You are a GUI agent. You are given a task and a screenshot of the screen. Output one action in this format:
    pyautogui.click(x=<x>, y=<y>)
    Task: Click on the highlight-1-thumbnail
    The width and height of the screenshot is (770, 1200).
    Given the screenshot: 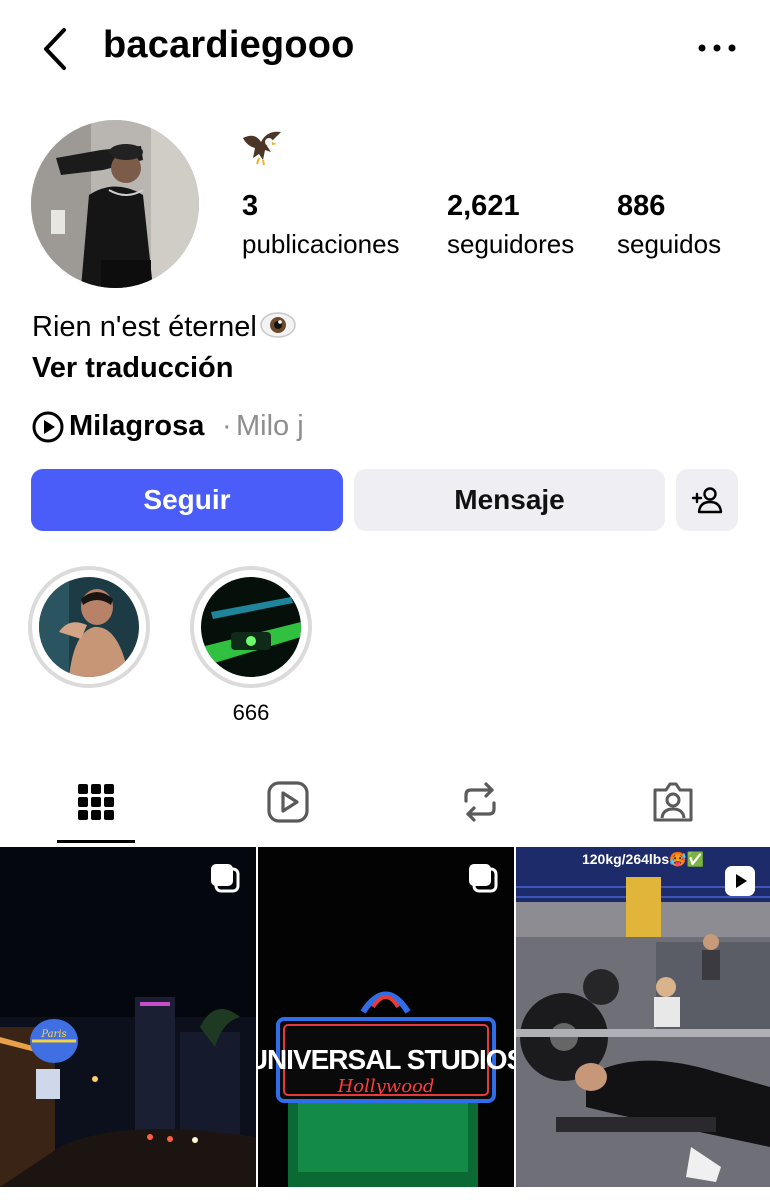 What is the action you would take?
    pyautogui.click(x=89, y=627)
    